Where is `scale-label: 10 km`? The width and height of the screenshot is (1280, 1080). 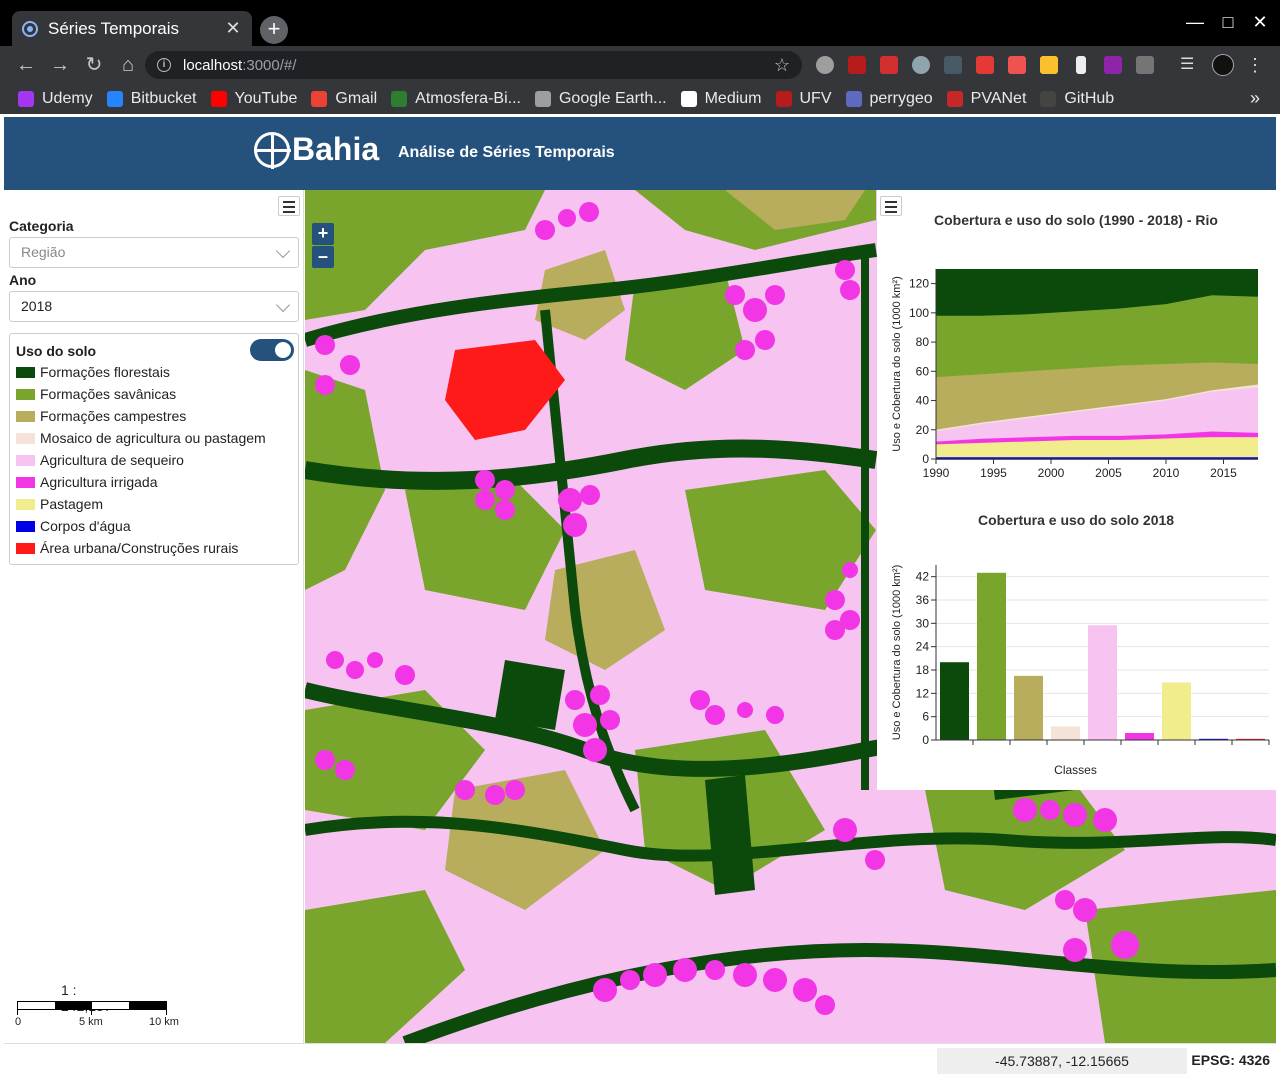 scale-label: 10 km is located at coordinates (164, 1022).